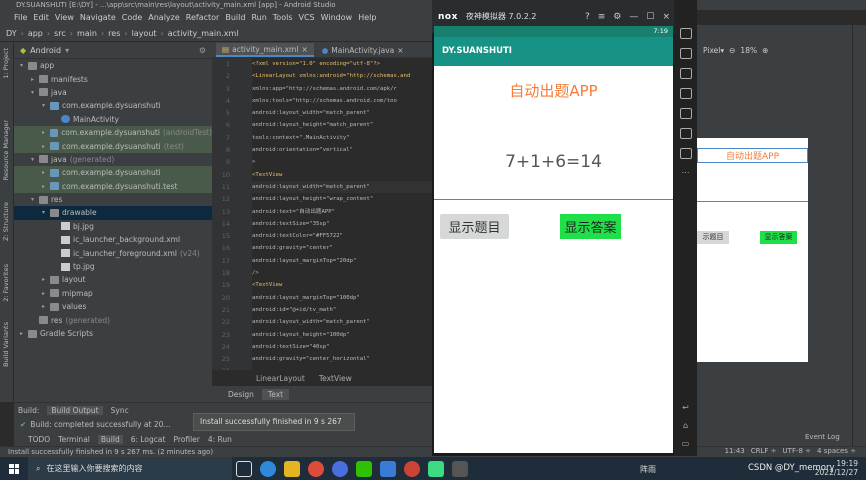  I want to click on menu-view: View, so click(64, 17).